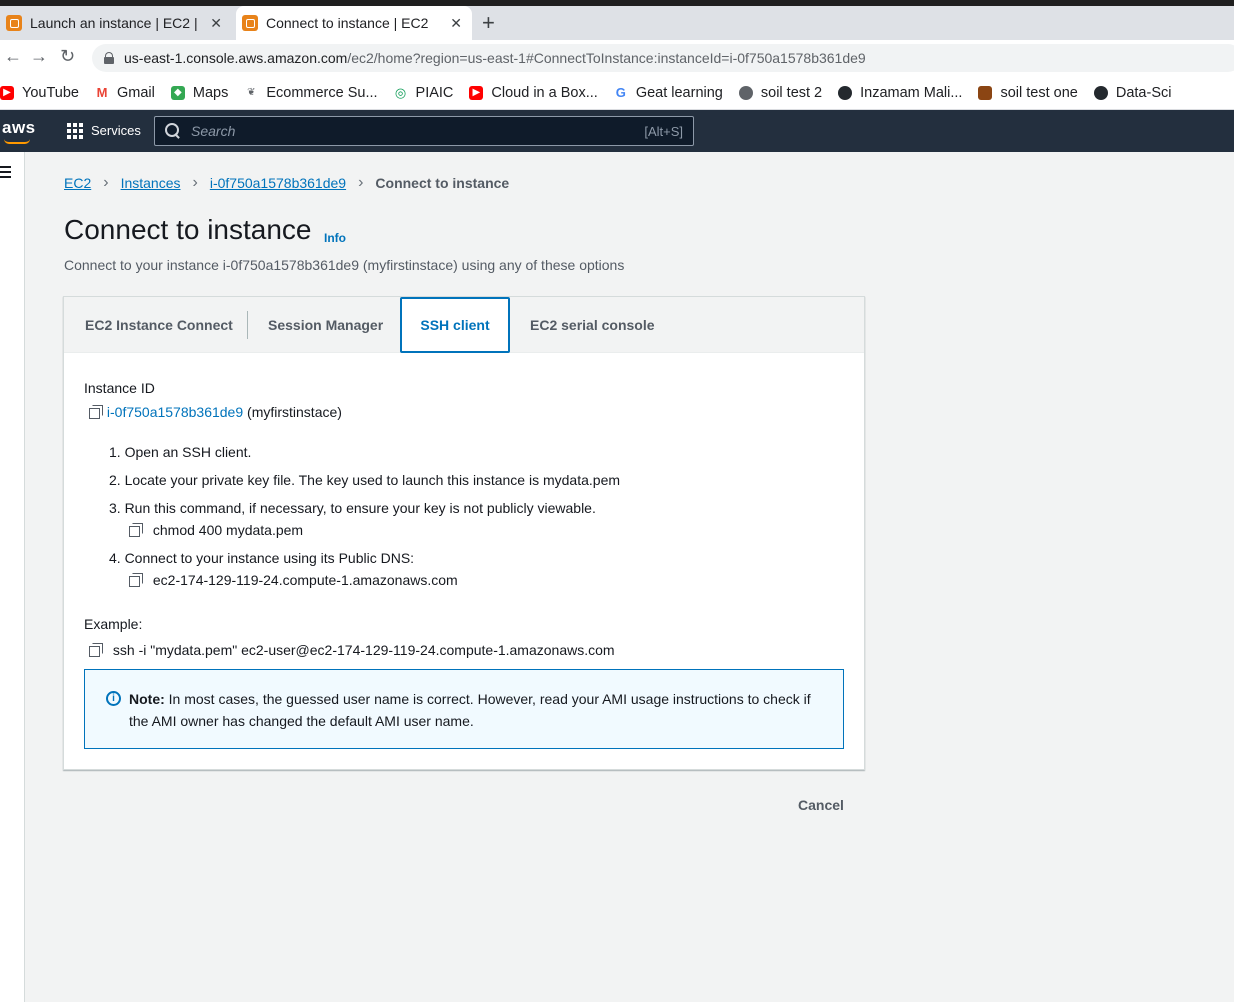 This screenshot has height=1002, width=1234. What do you see at coordinates (12, 577) in the screenshot?
I see `side-nav-rail` at bounding box center [12, 577].